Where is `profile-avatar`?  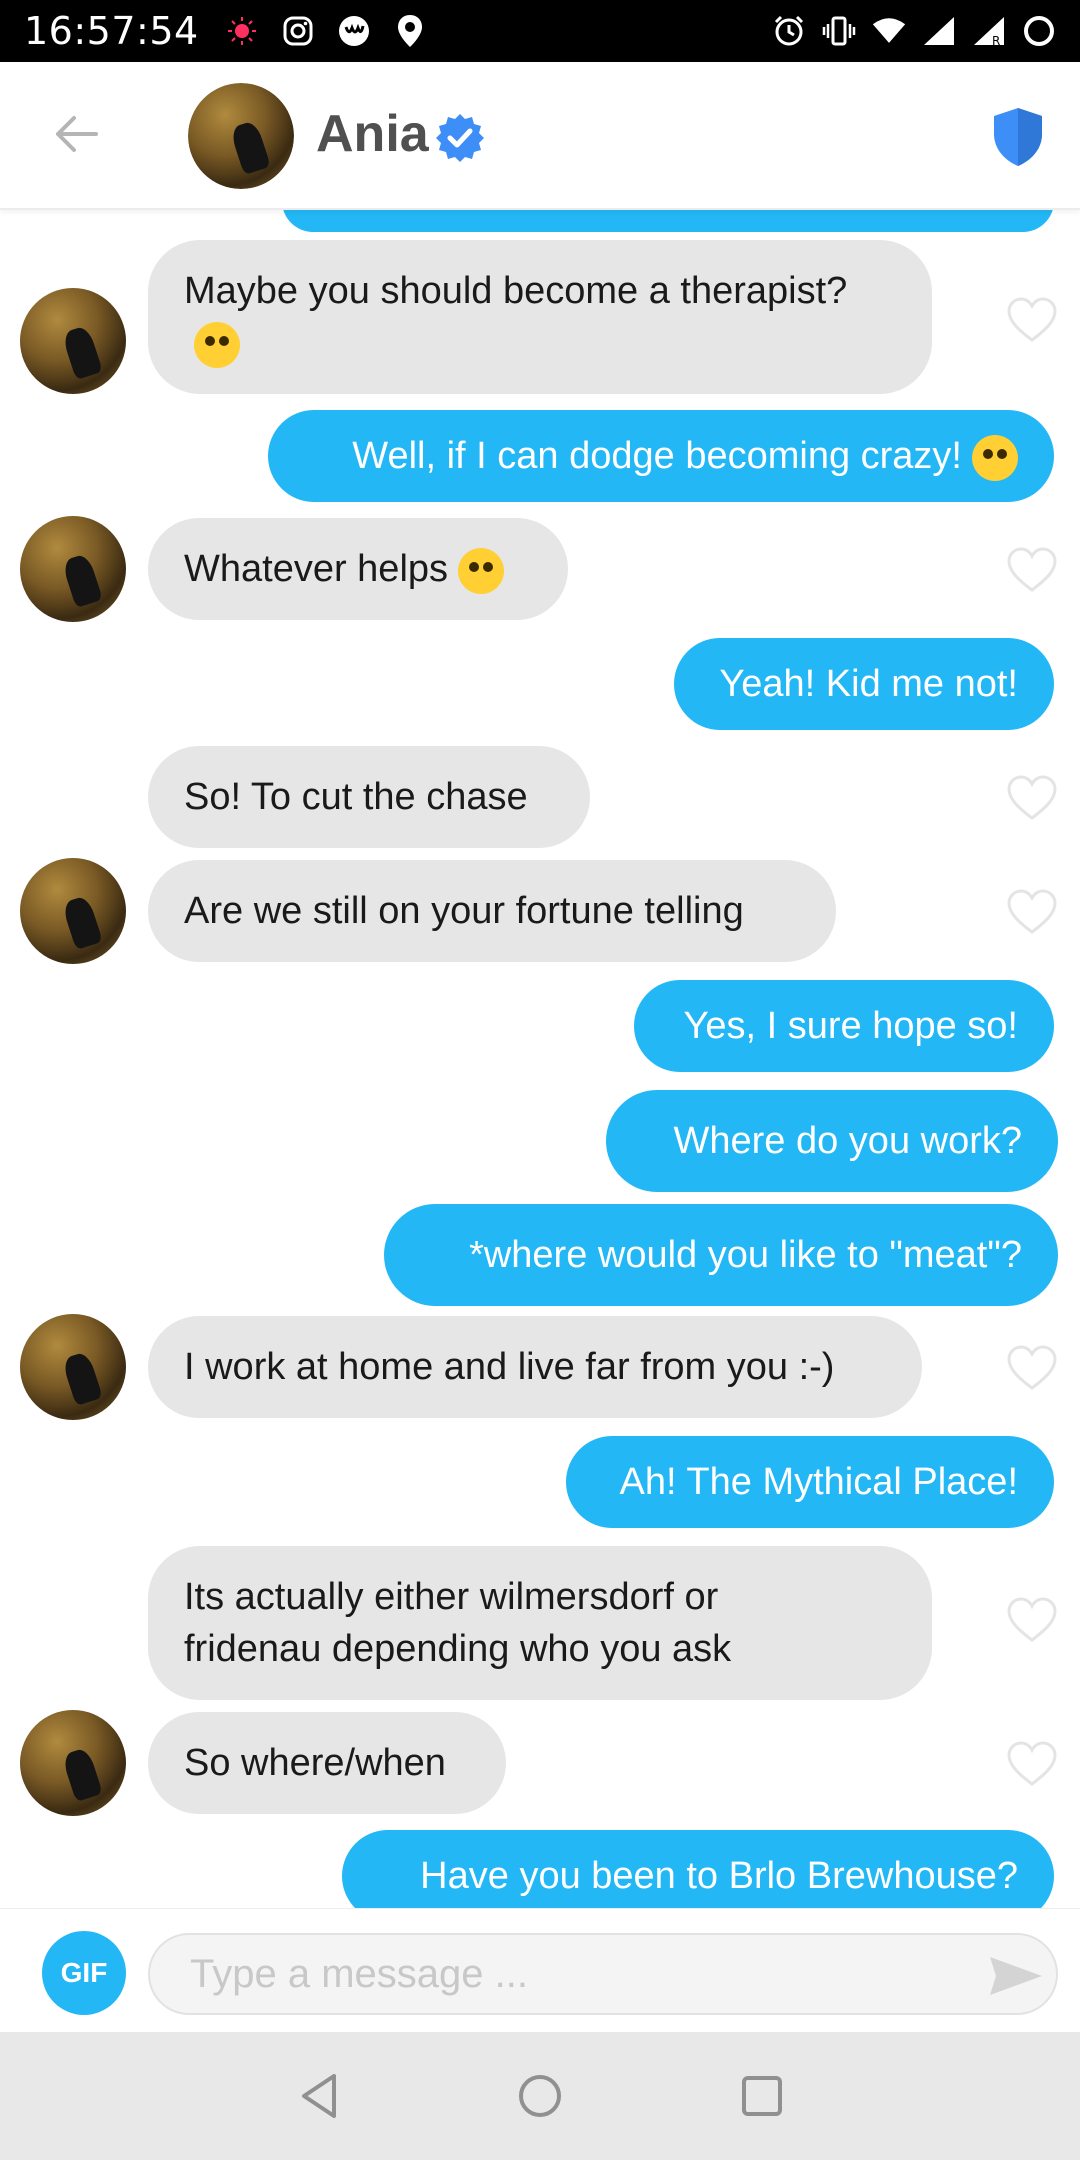 profile-avatar is located at coordinates (241, 136).